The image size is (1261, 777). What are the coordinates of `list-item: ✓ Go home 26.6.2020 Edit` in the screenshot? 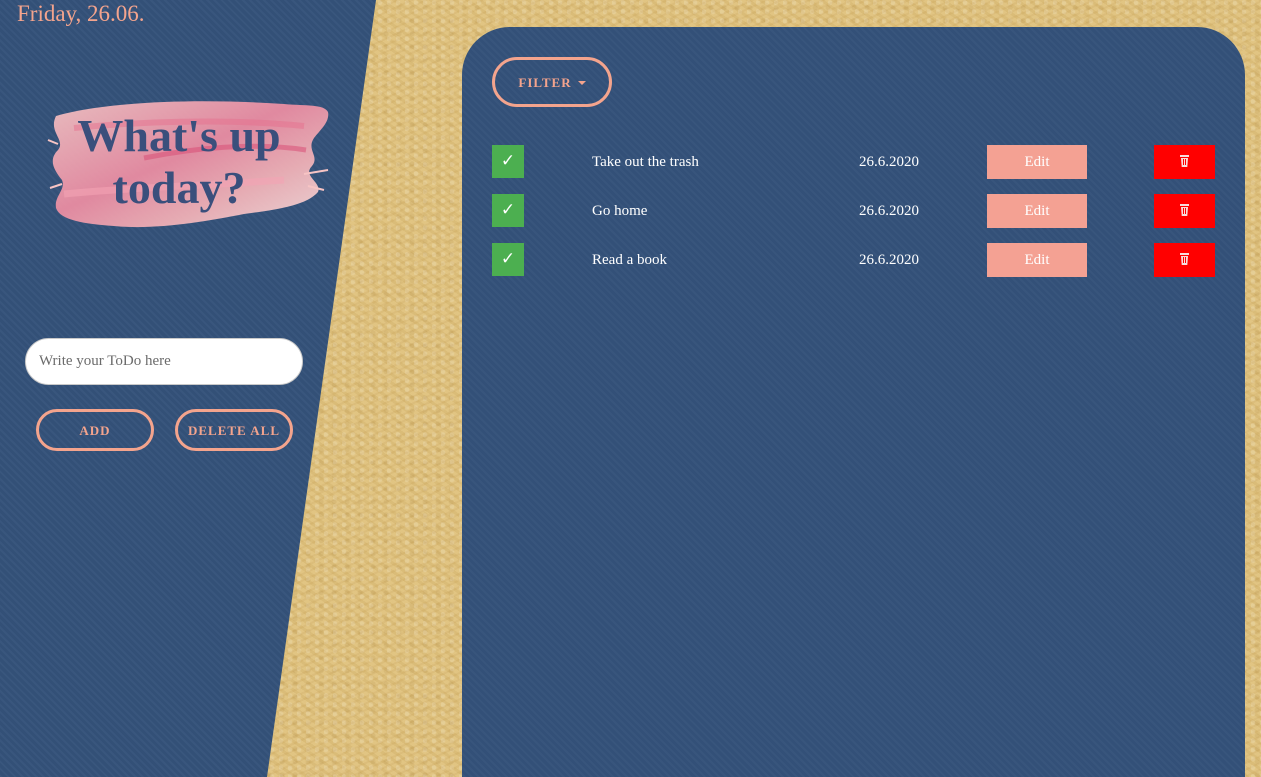 It's located at (854, 211).